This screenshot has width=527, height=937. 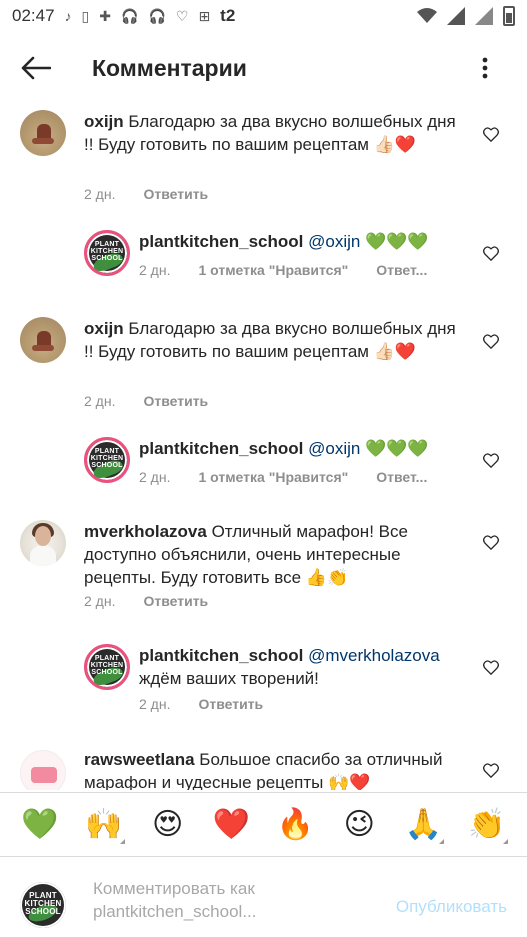 I want to click on music-note-icon: ♪, so click(x=68, y=16).